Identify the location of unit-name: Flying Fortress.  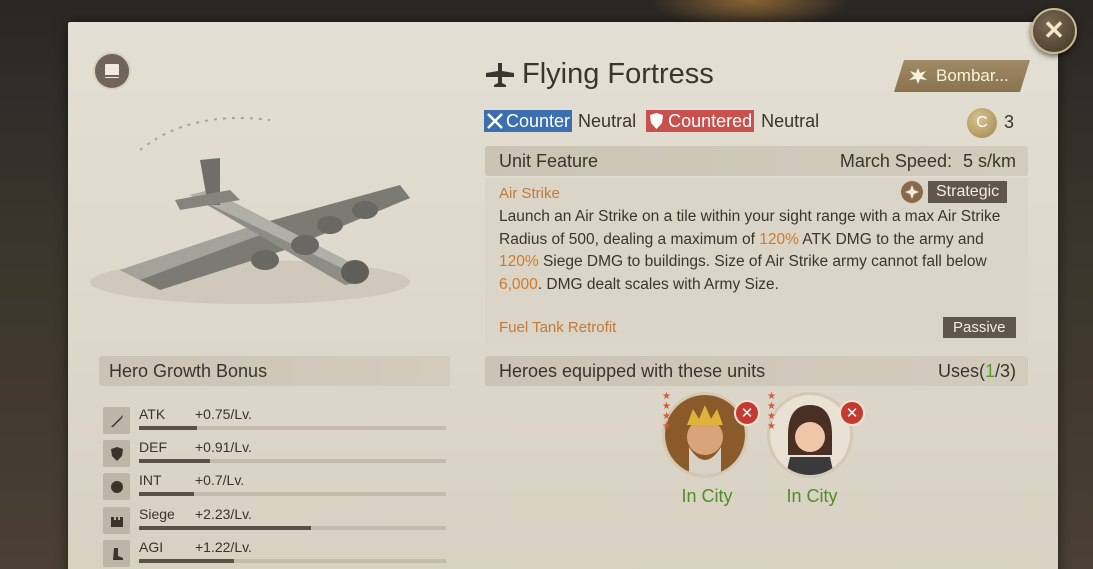
(618, 74).